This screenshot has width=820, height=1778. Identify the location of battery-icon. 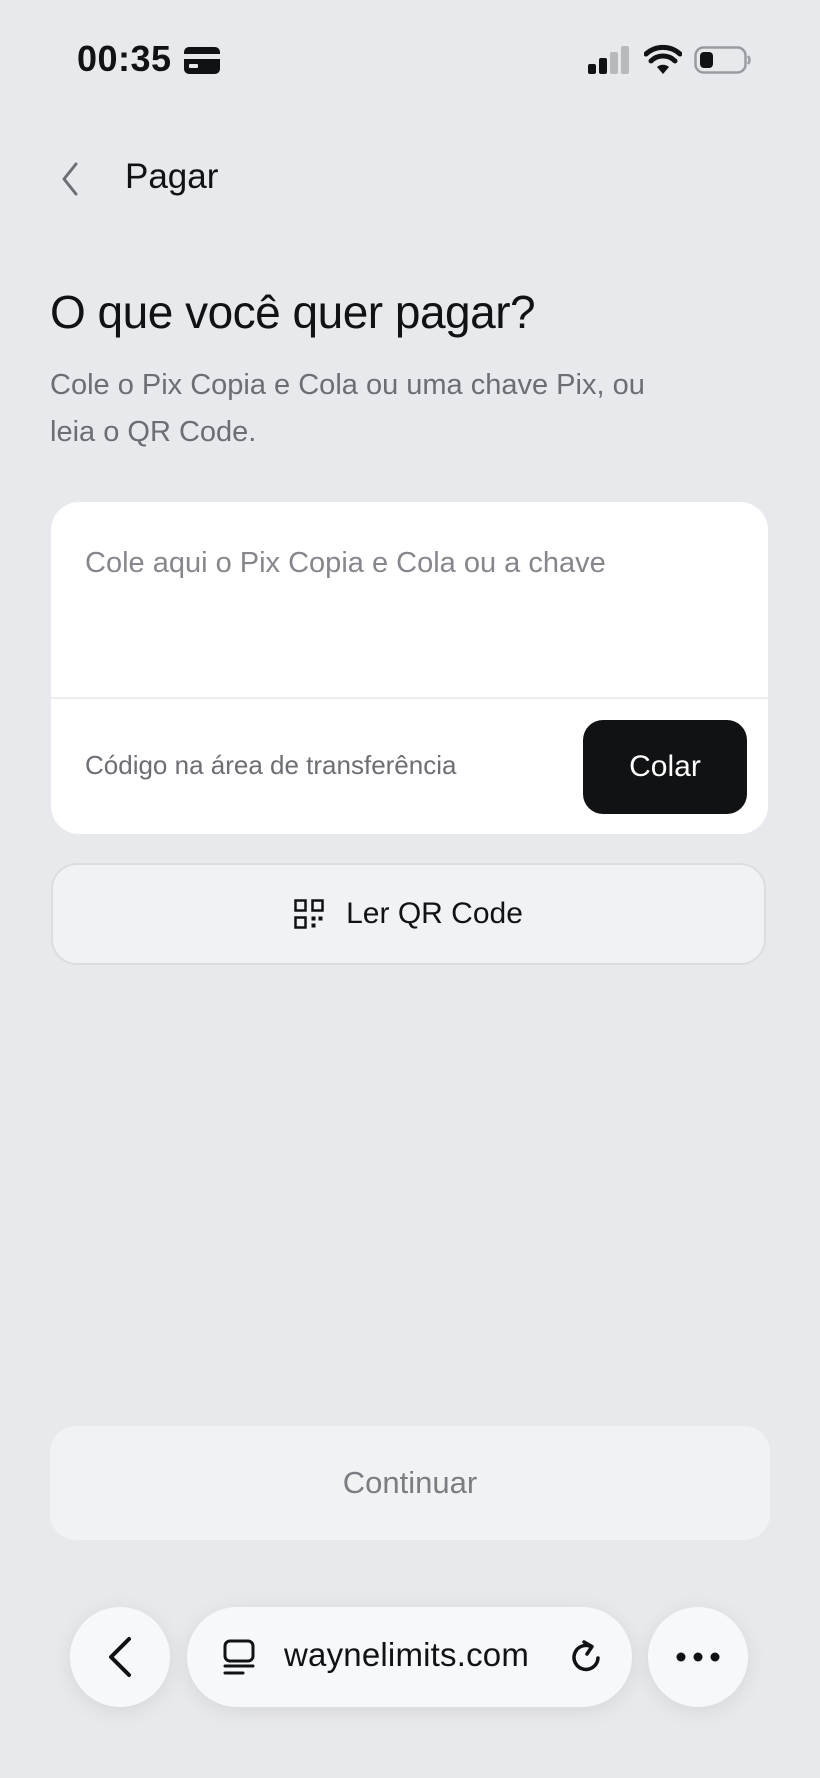
(722, 60).